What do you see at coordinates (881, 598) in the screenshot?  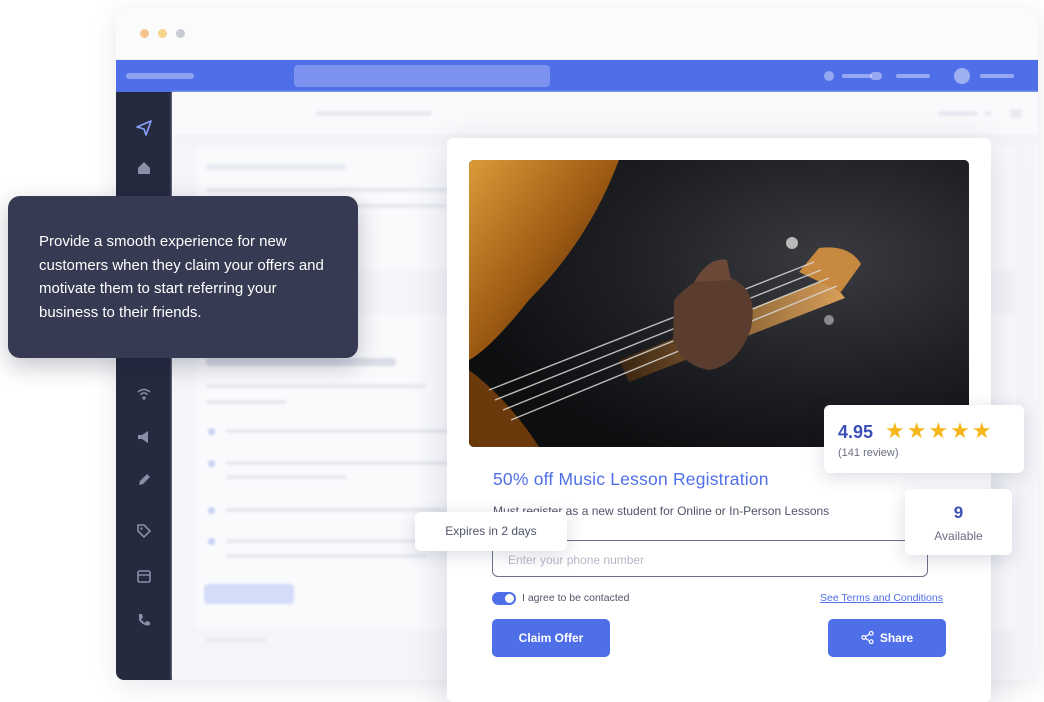 I see `terms-link: See Terms and Conditions` at bounding box center [881, 598].